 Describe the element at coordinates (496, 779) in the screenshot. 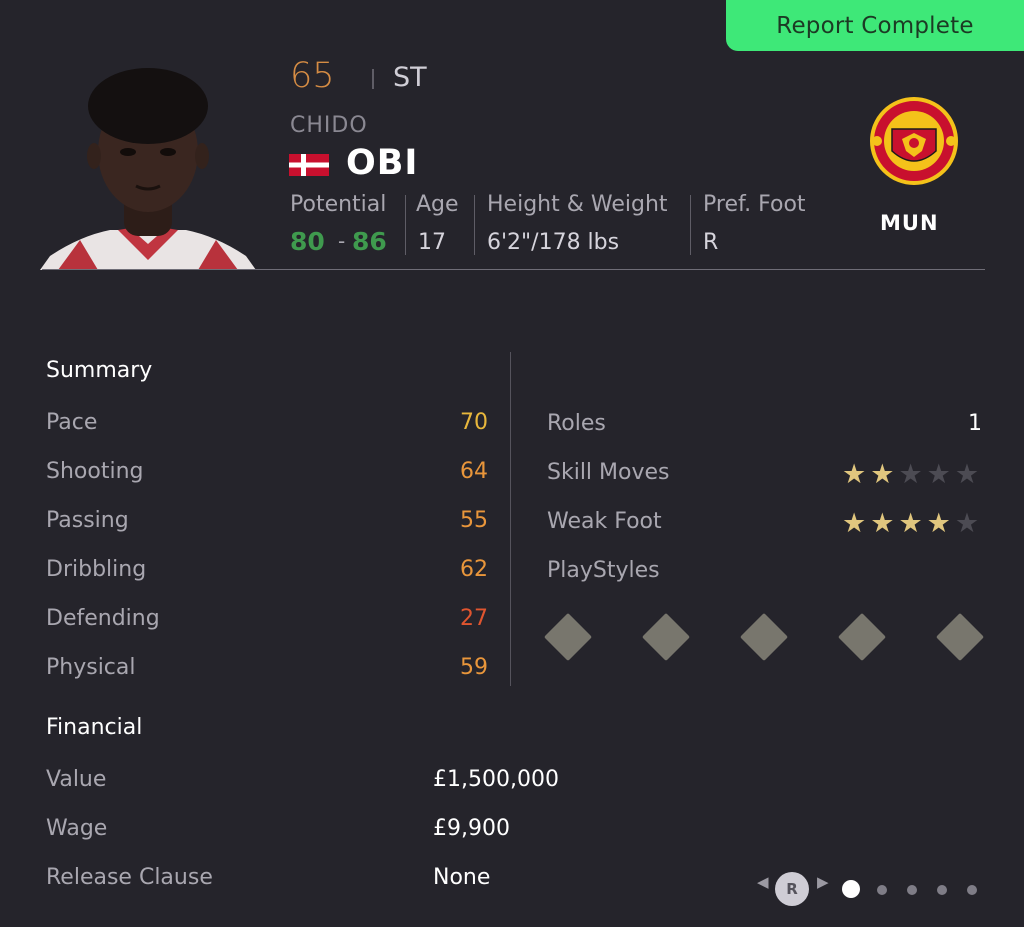

I see `financial-value-value: £1,500,000` at that location.